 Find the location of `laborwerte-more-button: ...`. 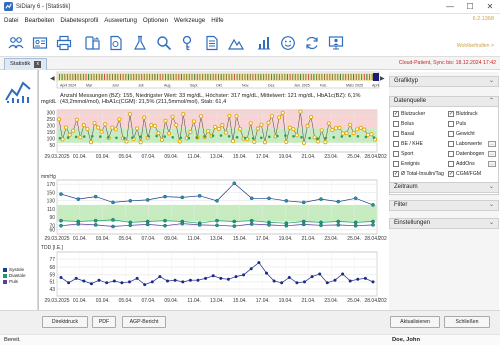

laborwerte-more-button: ... is located at coordinates (492, 144).